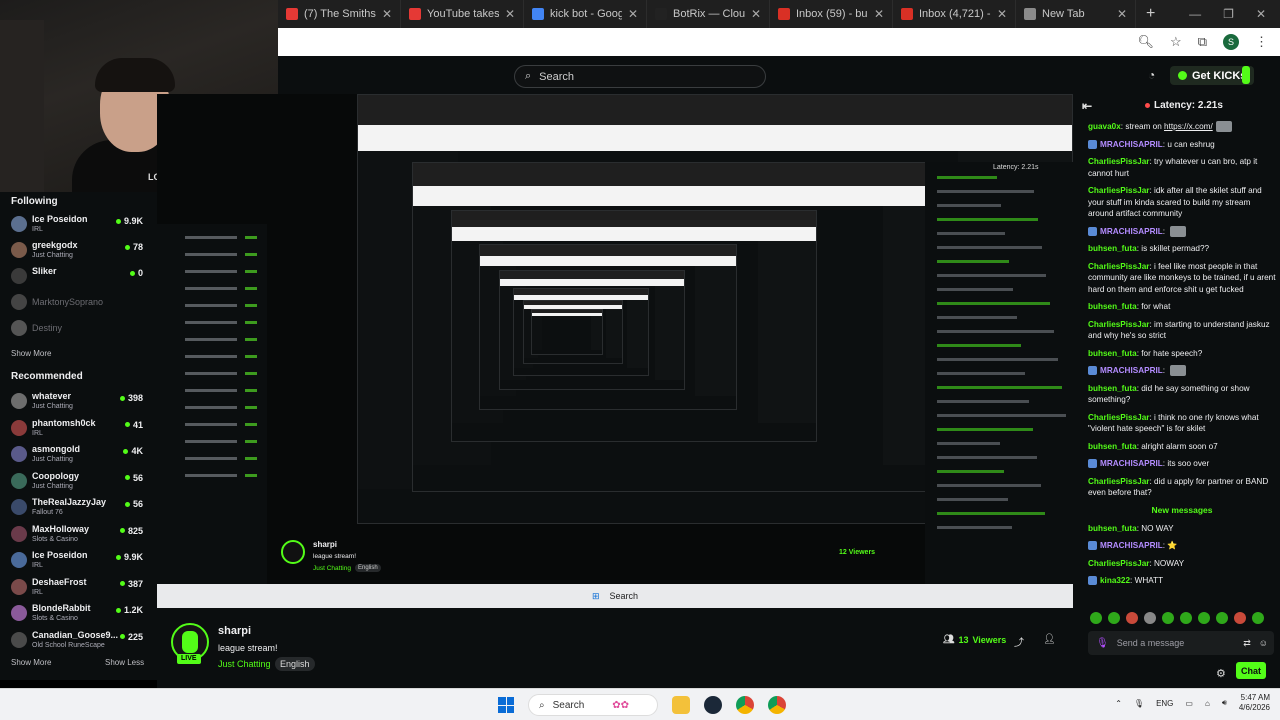 Image resolution: width=1280 pixels, height=720 pixels. What do you see at coordinates (1221, 673) in the screenshot?
I see `chat-settings-icon: ⚙` at bounding box center [1221, 673].